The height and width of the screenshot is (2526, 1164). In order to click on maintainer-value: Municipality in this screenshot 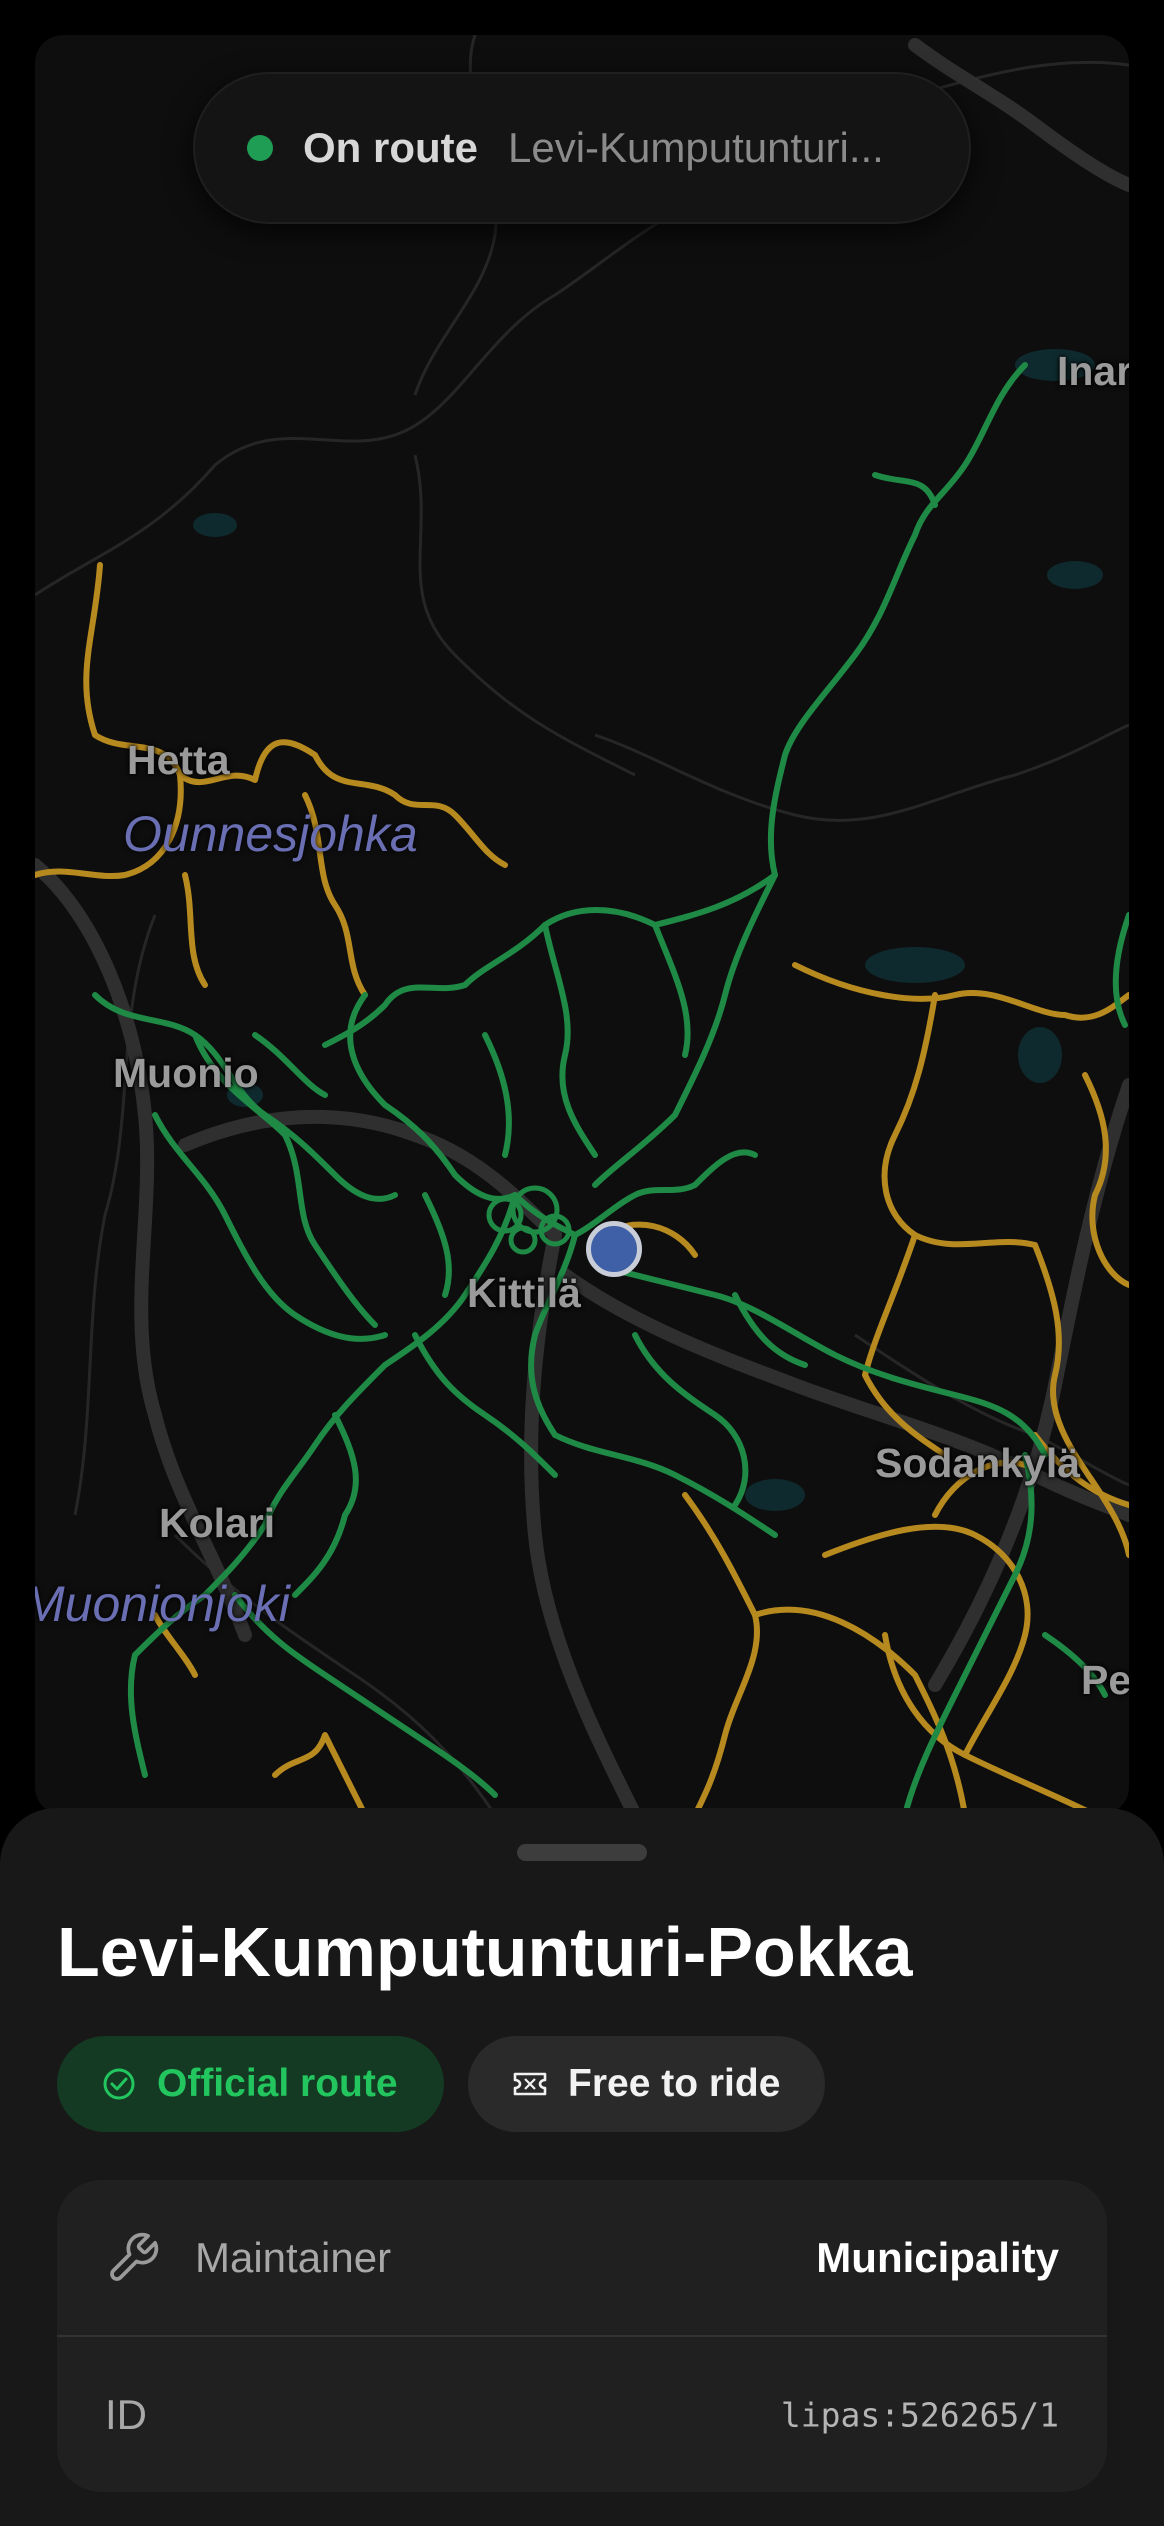, I will do `click(937, 2257)`.